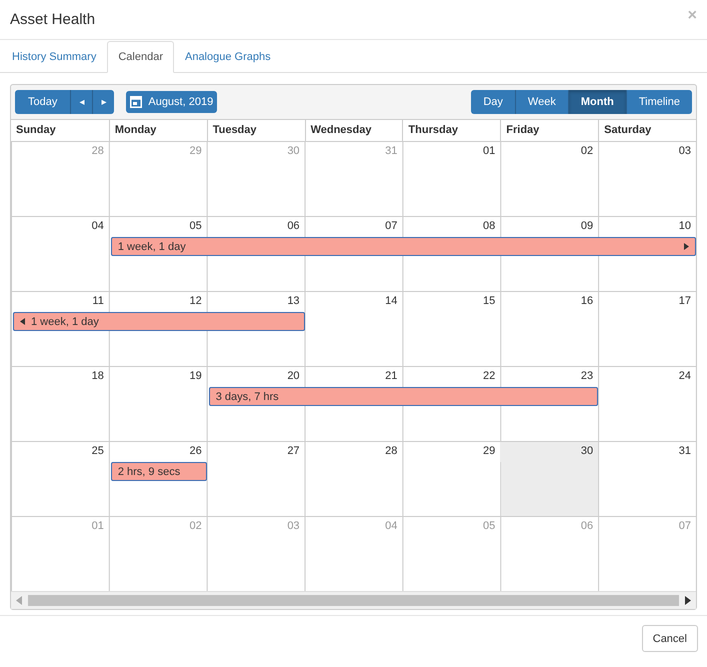 This screenshot has height=667, width=707. I want to click on calendar-icon, so click(136, 102).